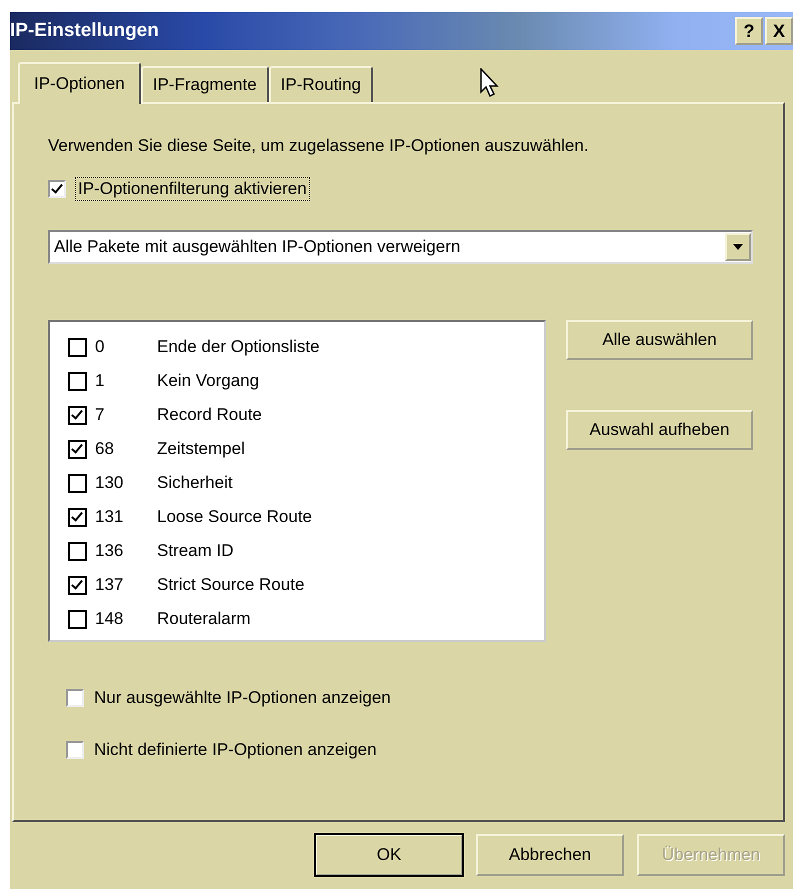 The image size is (793, 889). Describe the element at coordinates (306, 517) in the screenshot. I see `option-row: 131 Loose Source Route` at that location.